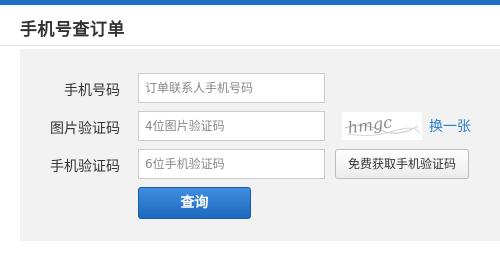  What do you see at coordinates (85, 129) in the screenshot?
I see `image-captcha-label: 图片验证码` at bounding box center [85, 129].